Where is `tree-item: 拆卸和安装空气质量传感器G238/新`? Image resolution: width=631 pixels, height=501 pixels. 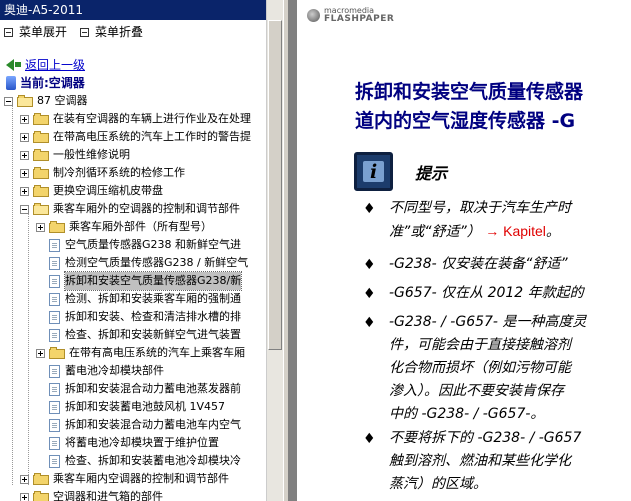
tree-item: 拆卸和安装空气质量传感器G238/新 is located at coordinates (139, 281).